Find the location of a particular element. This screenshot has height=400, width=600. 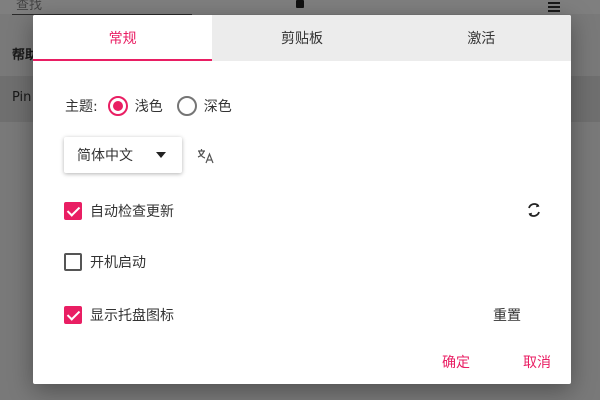

radio-checked-icon is located at coordinates (117, 106).